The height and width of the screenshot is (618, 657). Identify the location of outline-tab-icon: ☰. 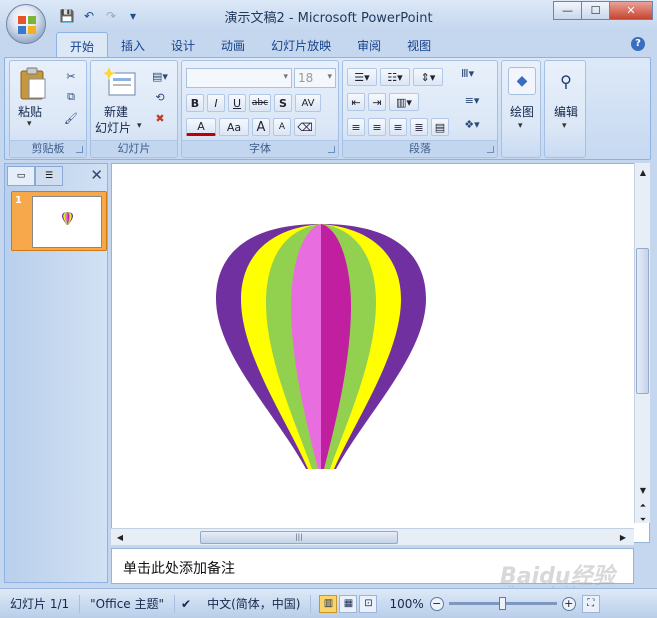
(49, 176).